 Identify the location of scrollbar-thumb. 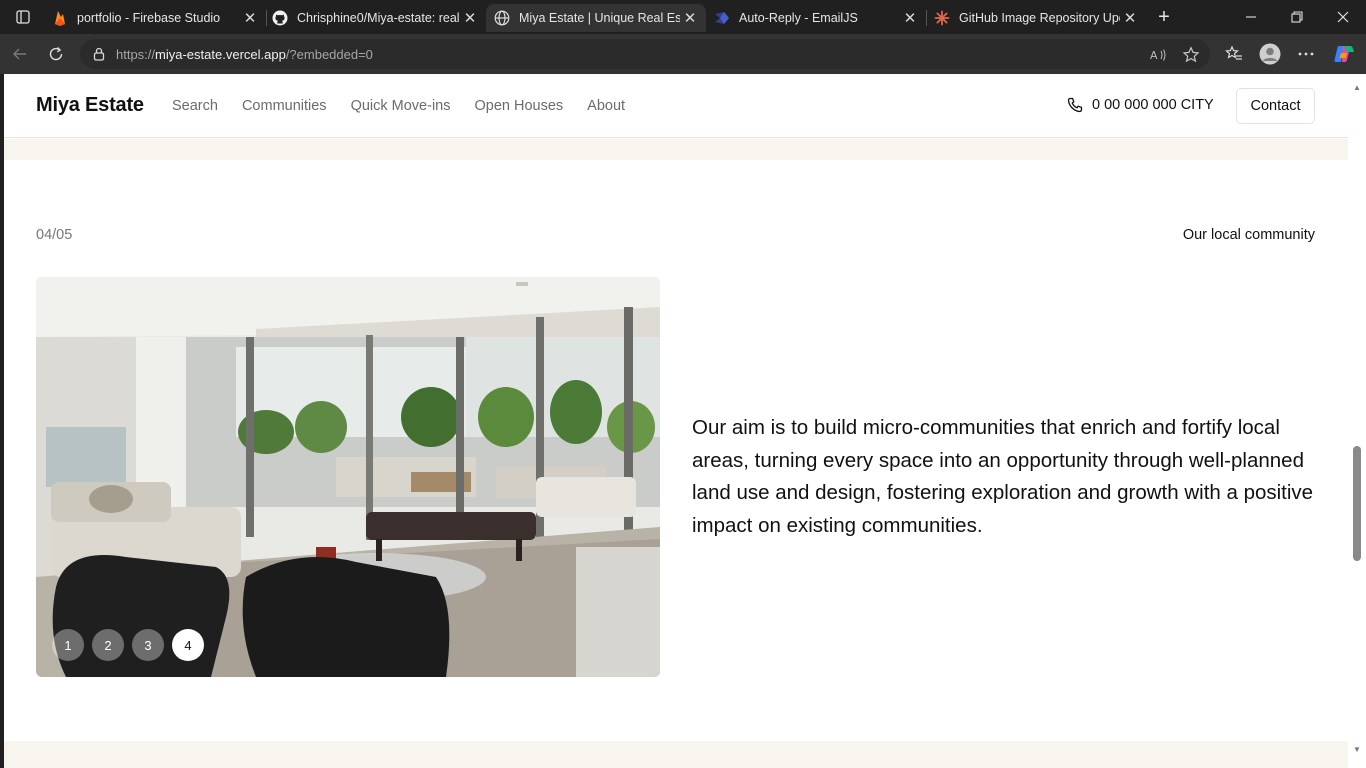
(1357, 503).